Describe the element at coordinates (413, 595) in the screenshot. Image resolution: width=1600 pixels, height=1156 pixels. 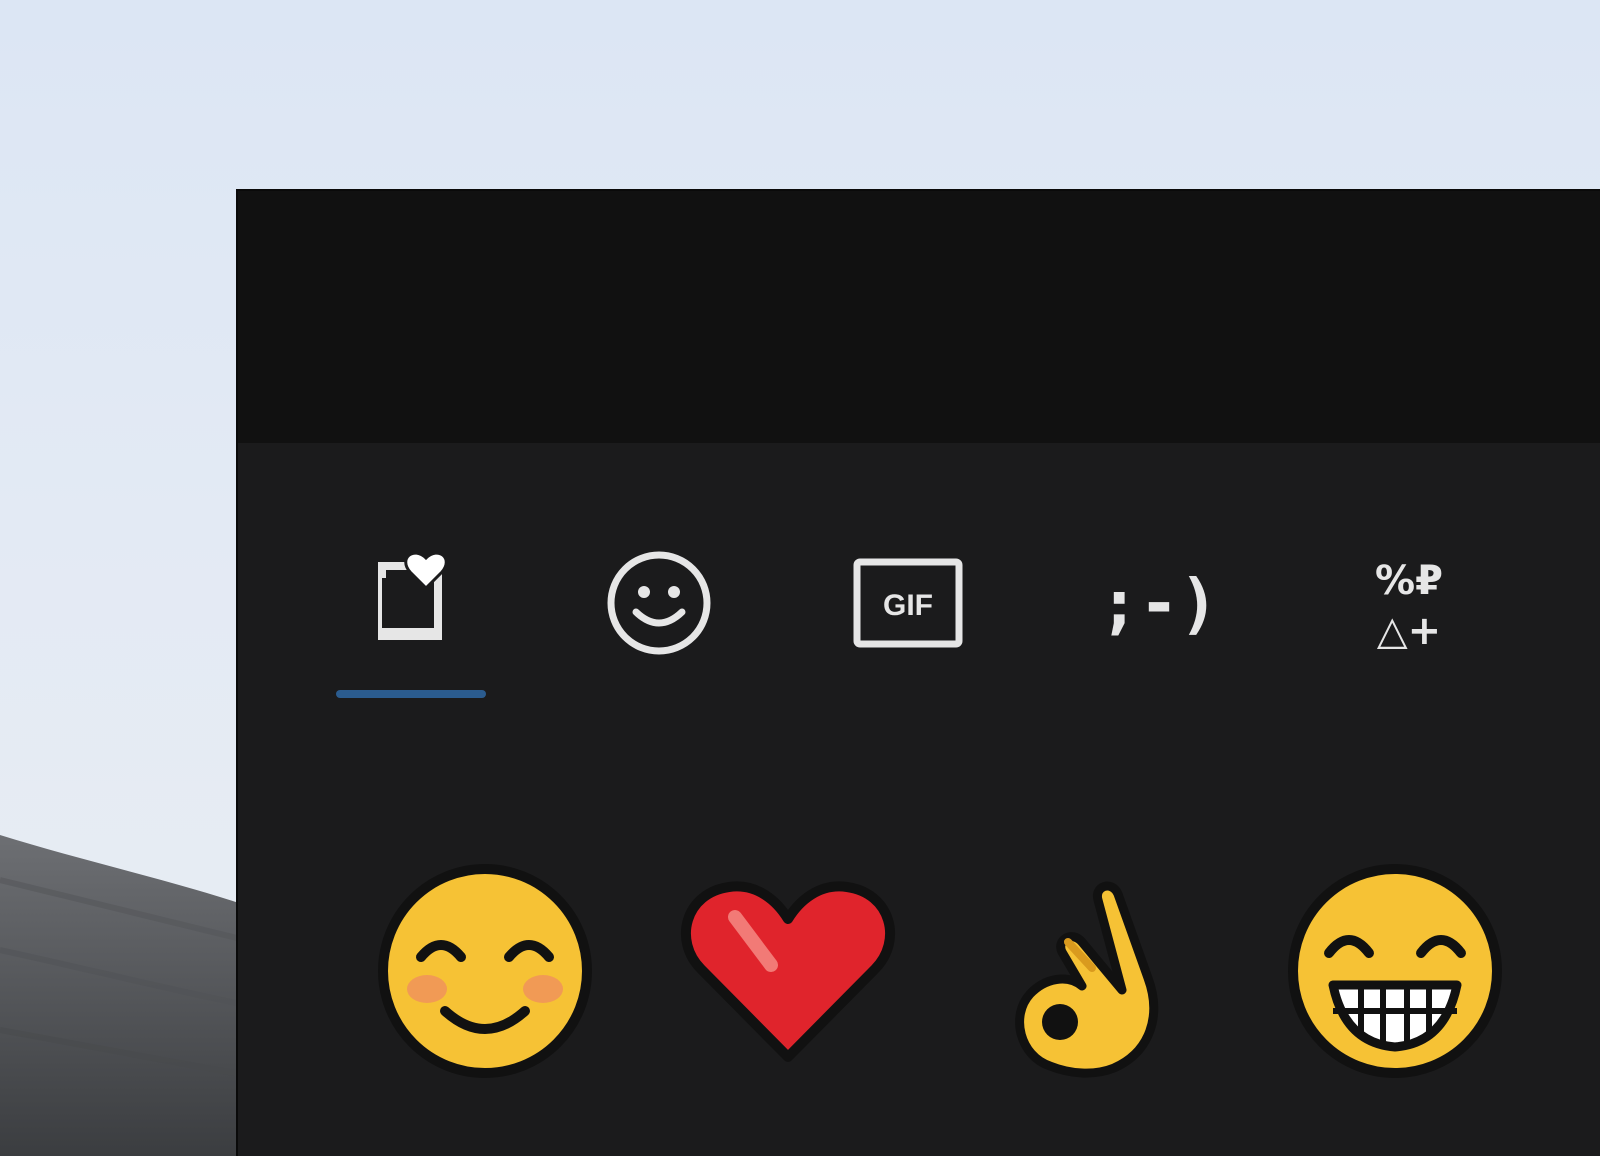
I see `recently-used-icon` at that location.